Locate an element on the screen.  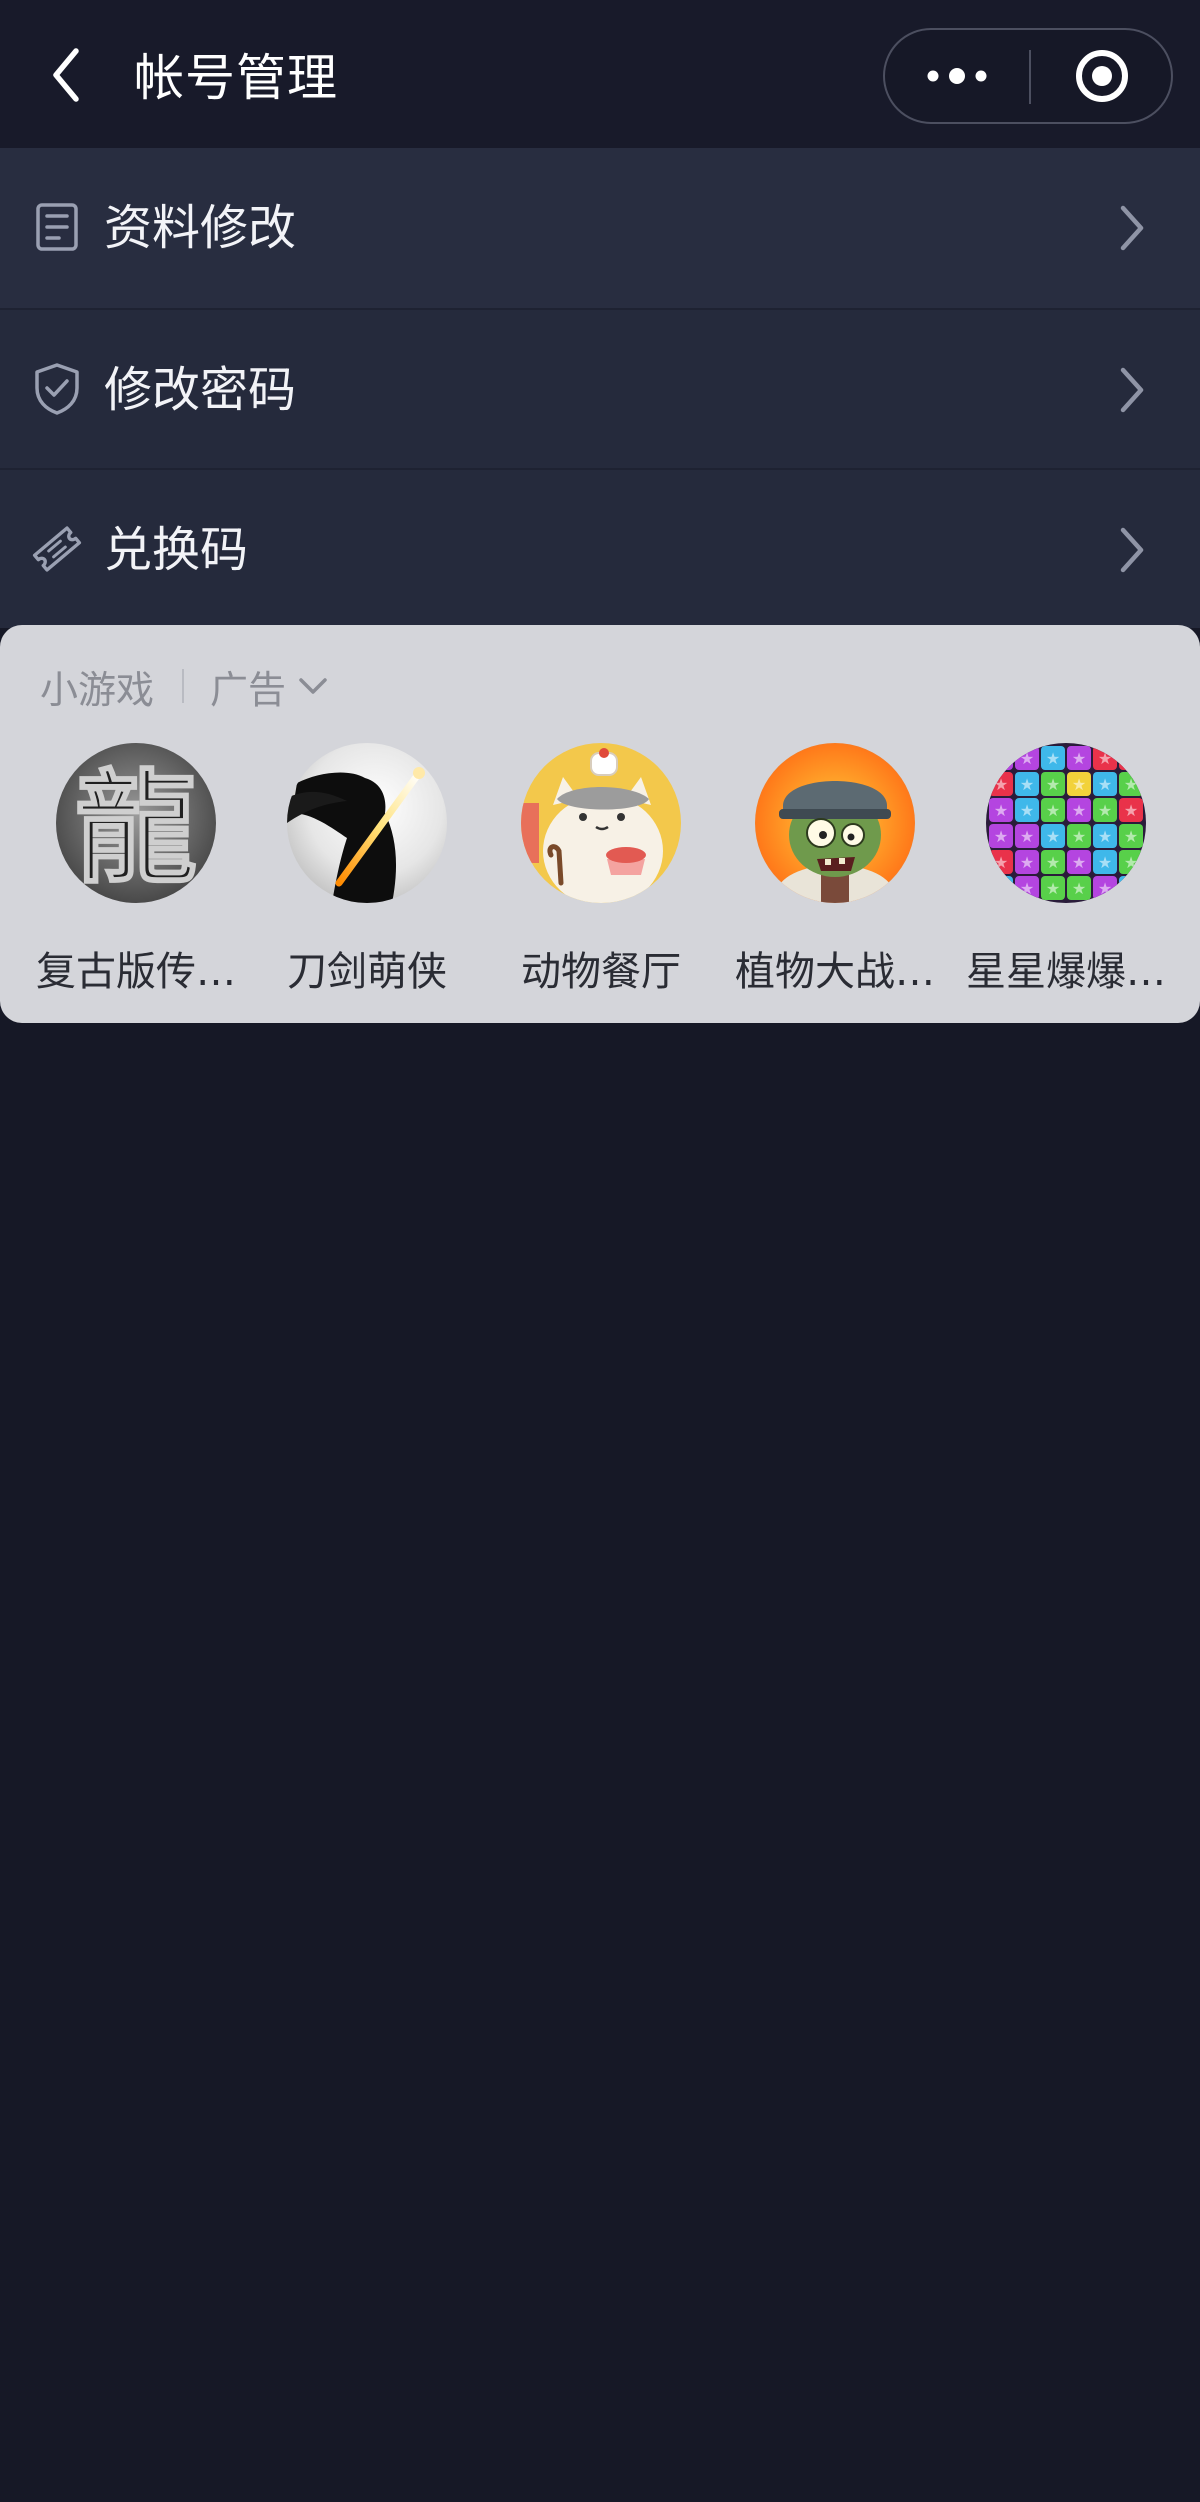
game-name: 动物餐厅 is located at coordinates (601, 972).